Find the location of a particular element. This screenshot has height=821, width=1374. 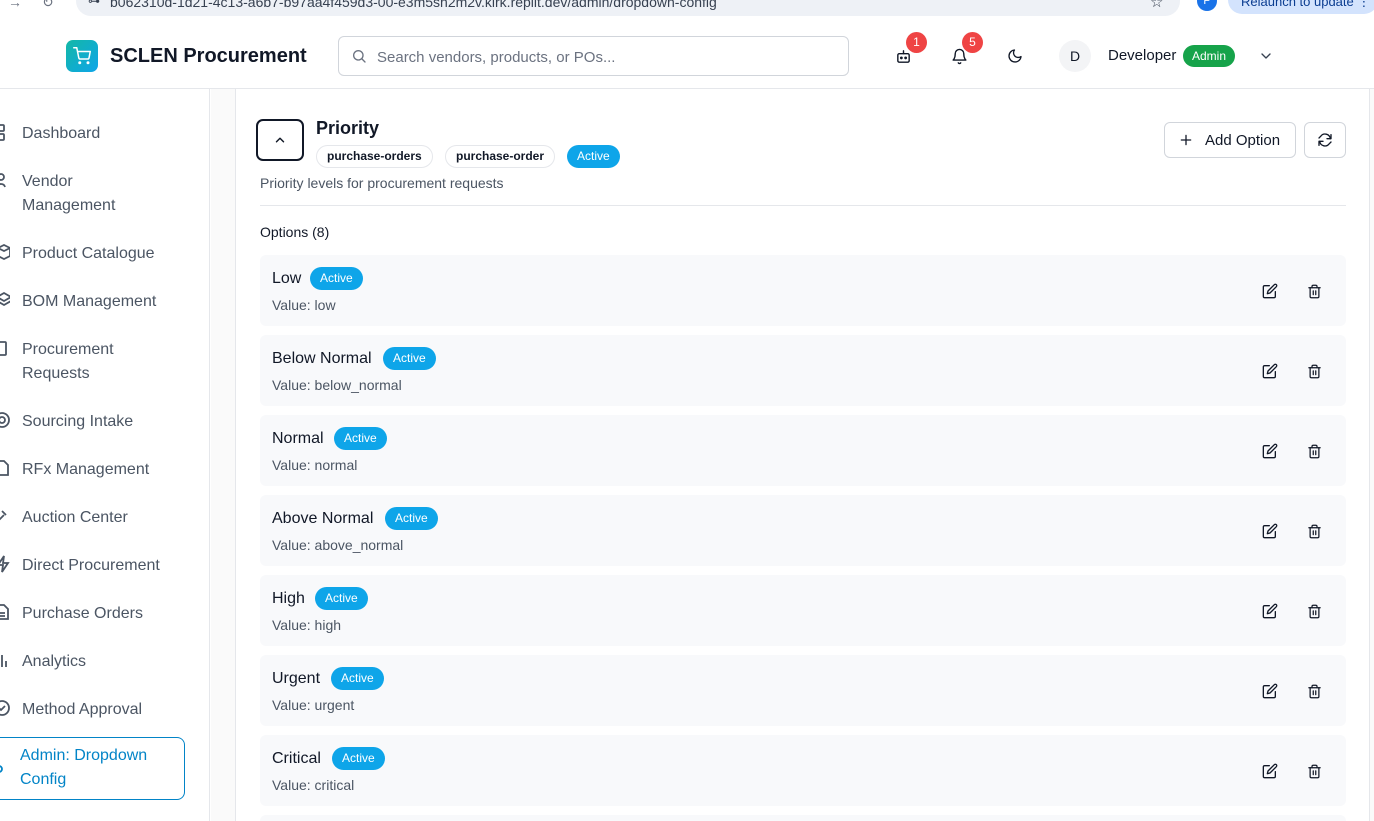

sidebar-item-label: Sourcing Intake is located at coordinates (78, 421).